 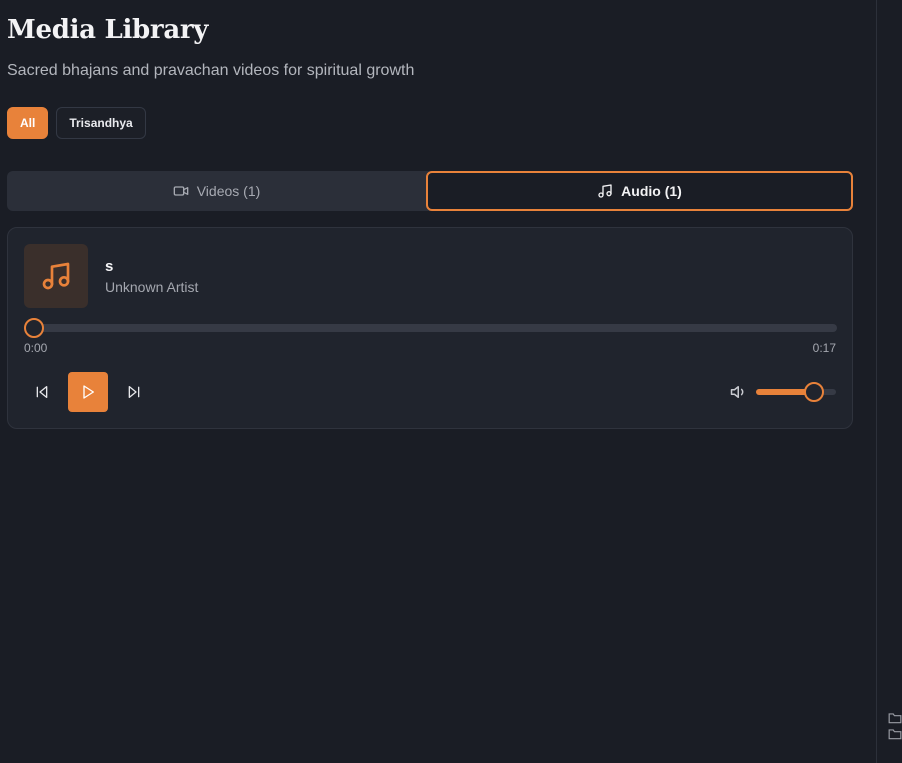 What do you see at coordinates (34, 328) in the screenshot?
I see `seek-bar-thumb` at bounding box center [34, 328].